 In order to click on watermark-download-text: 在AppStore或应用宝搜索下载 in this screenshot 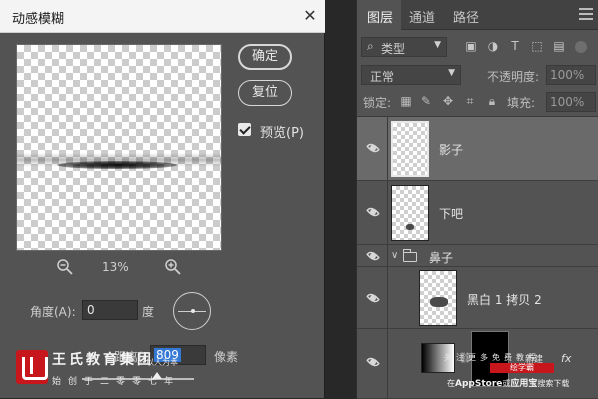, I will do `click(508, 384)`.